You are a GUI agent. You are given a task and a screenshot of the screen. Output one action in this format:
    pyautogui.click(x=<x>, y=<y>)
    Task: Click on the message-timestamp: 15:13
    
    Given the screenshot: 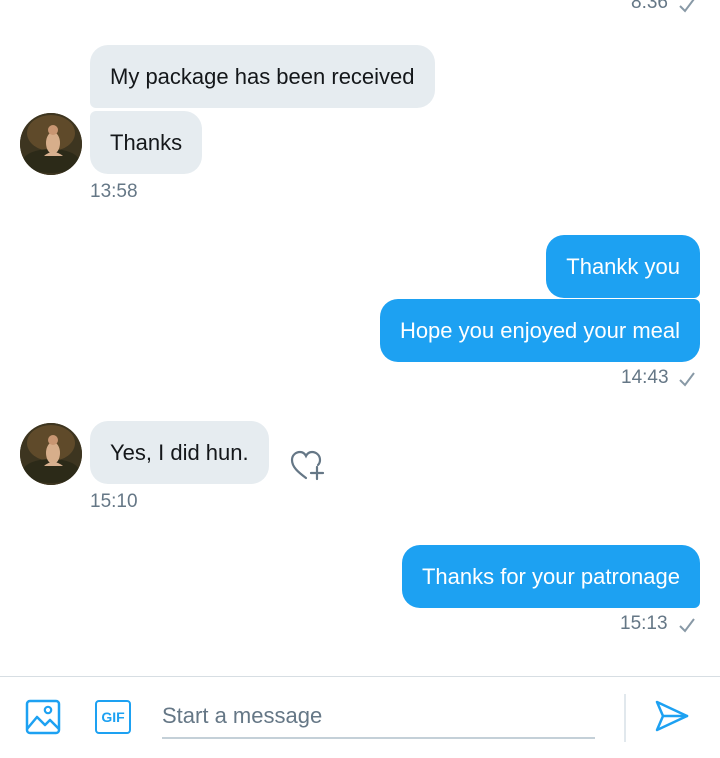 What is the action you would take?
    pyautogui.click(x=644, y=623)
    